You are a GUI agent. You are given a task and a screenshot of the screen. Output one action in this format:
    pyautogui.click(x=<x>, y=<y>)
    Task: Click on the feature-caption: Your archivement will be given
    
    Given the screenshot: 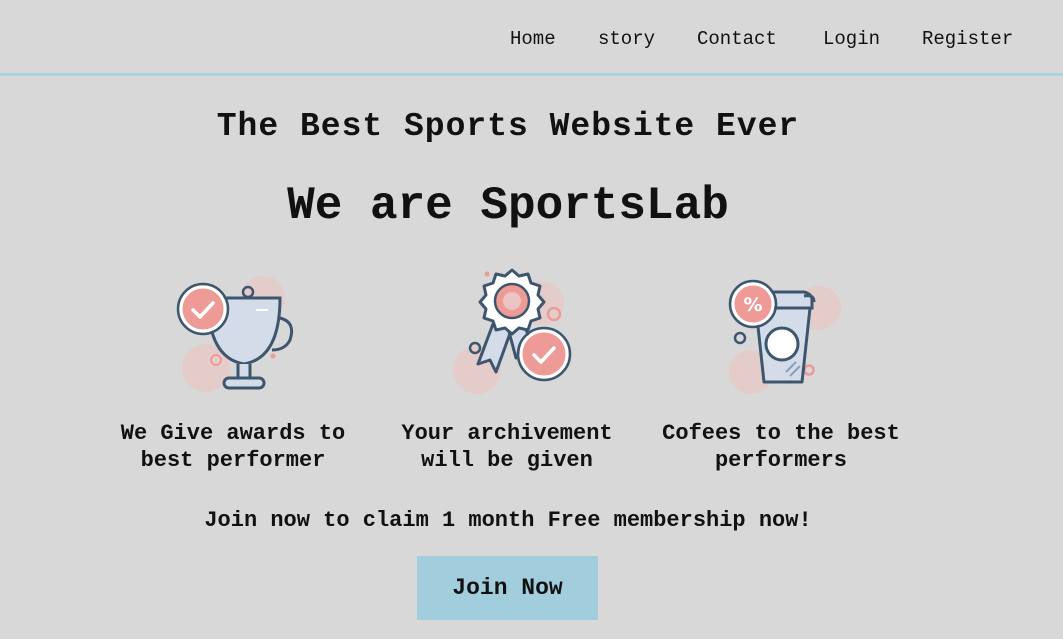 What is the action you would take?
    pyautogui.click(x=507, y=447)
    